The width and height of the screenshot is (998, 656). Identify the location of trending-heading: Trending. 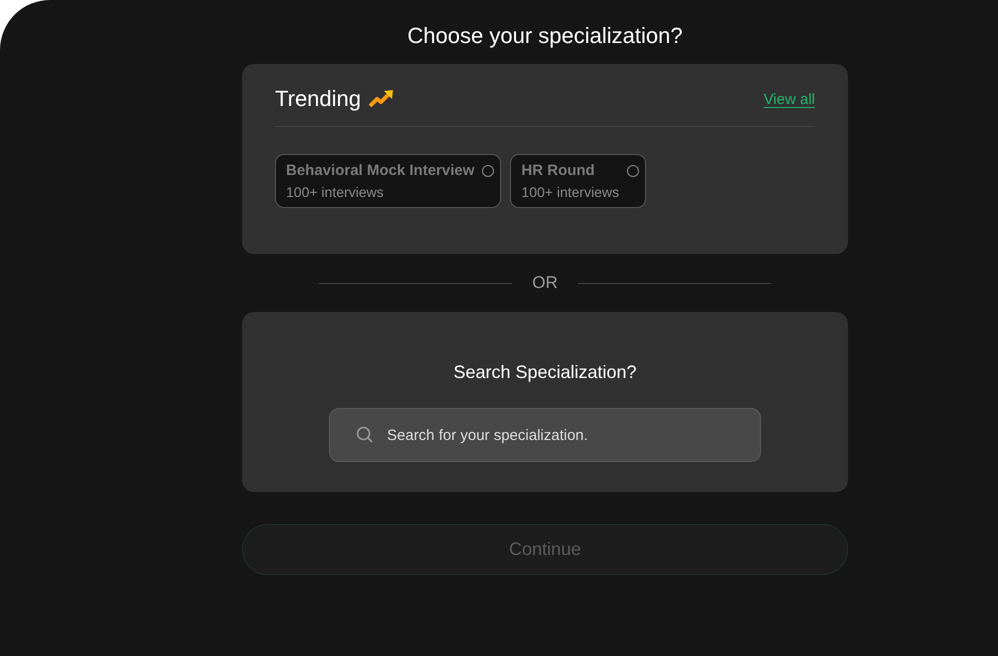
(318, 99).